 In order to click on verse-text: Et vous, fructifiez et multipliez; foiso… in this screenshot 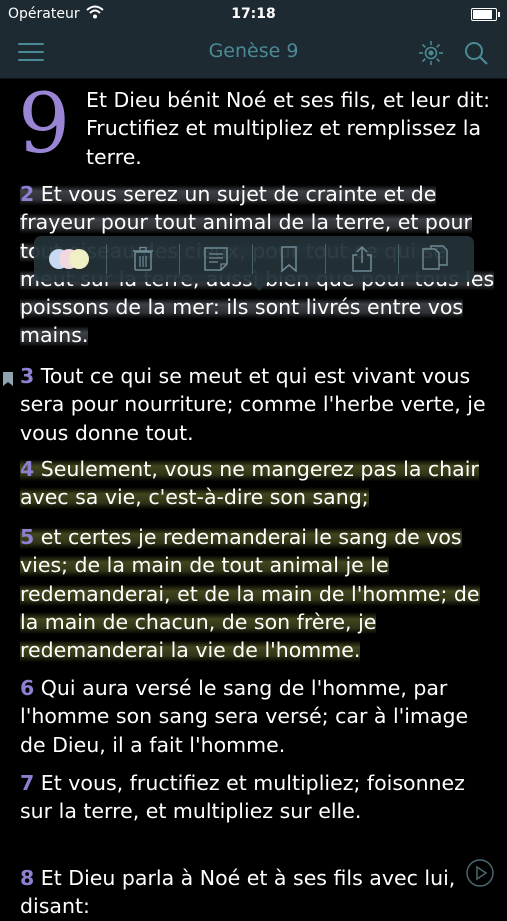, I will do `click(242, 797)`.